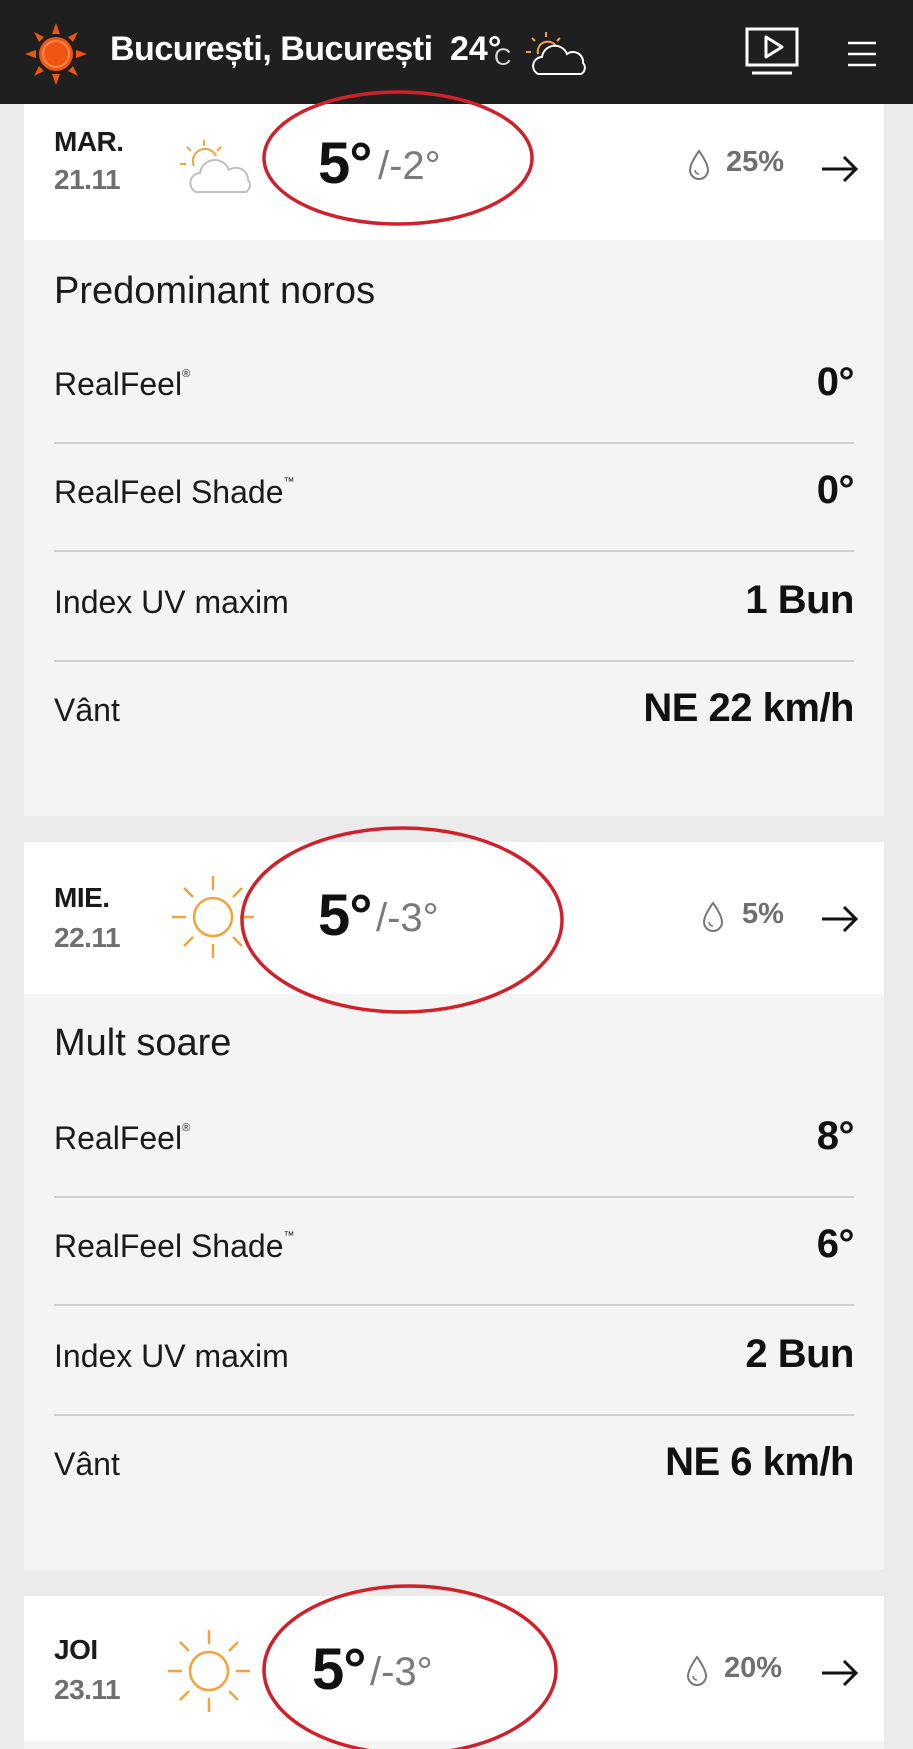  I want to click on detail-row-wind: Vânt NE 6 km/h, so click(454, 1470).